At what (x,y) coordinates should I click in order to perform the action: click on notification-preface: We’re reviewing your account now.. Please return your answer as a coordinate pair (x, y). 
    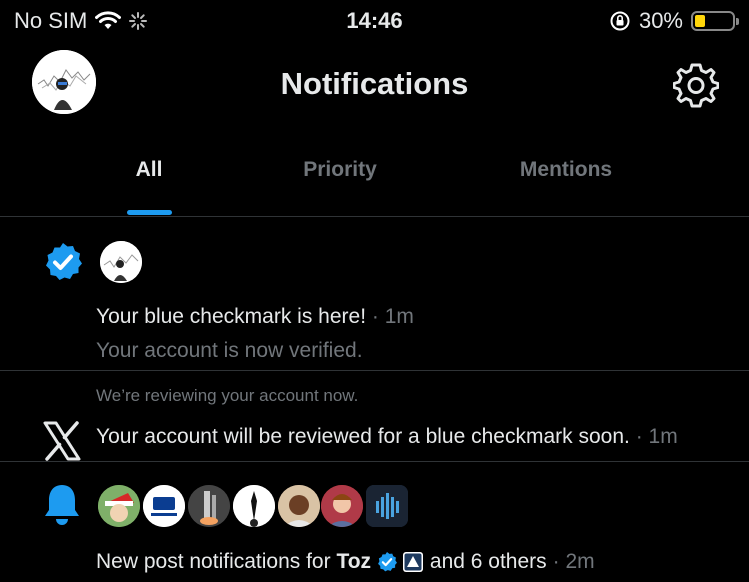
    Looking at the image, I should click on (227, 395).